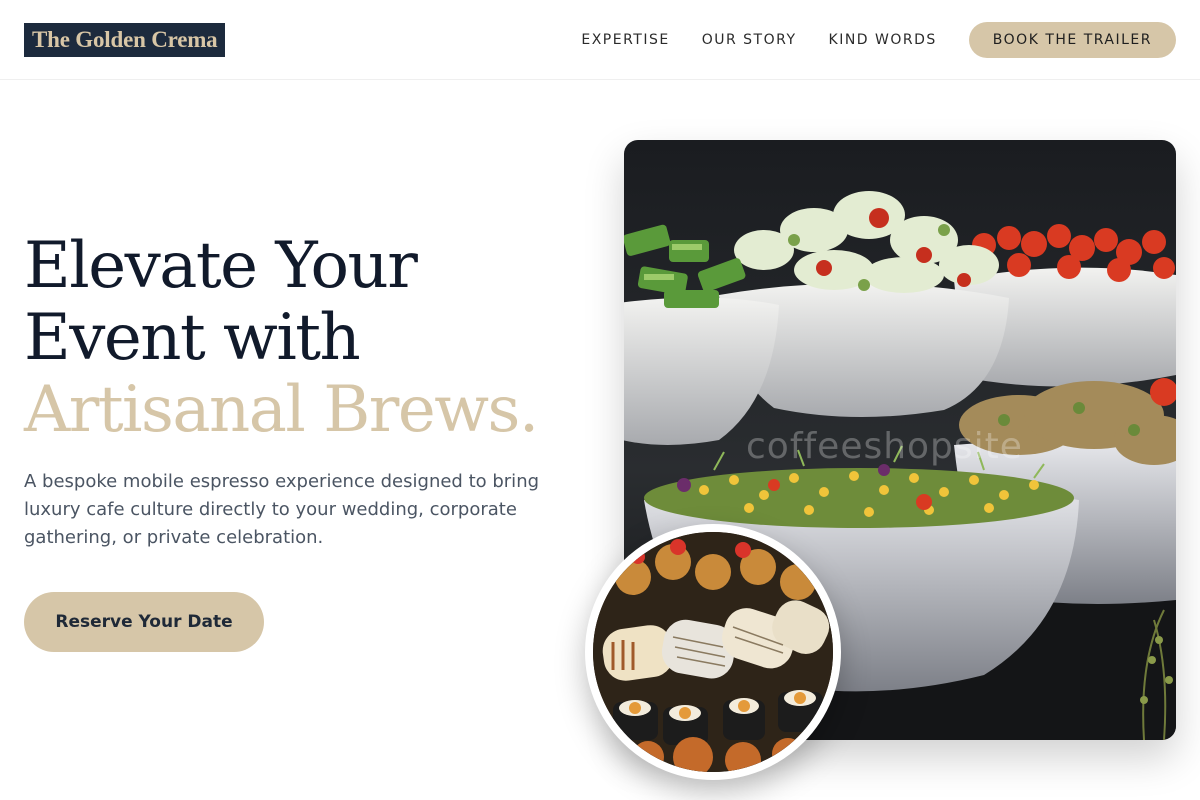 The height and width of the screenshot is (800, 1200). Describe the element at coordinates (125, 40) in the screenshot. I see `brand-logo: The Golden Crema` at that location.